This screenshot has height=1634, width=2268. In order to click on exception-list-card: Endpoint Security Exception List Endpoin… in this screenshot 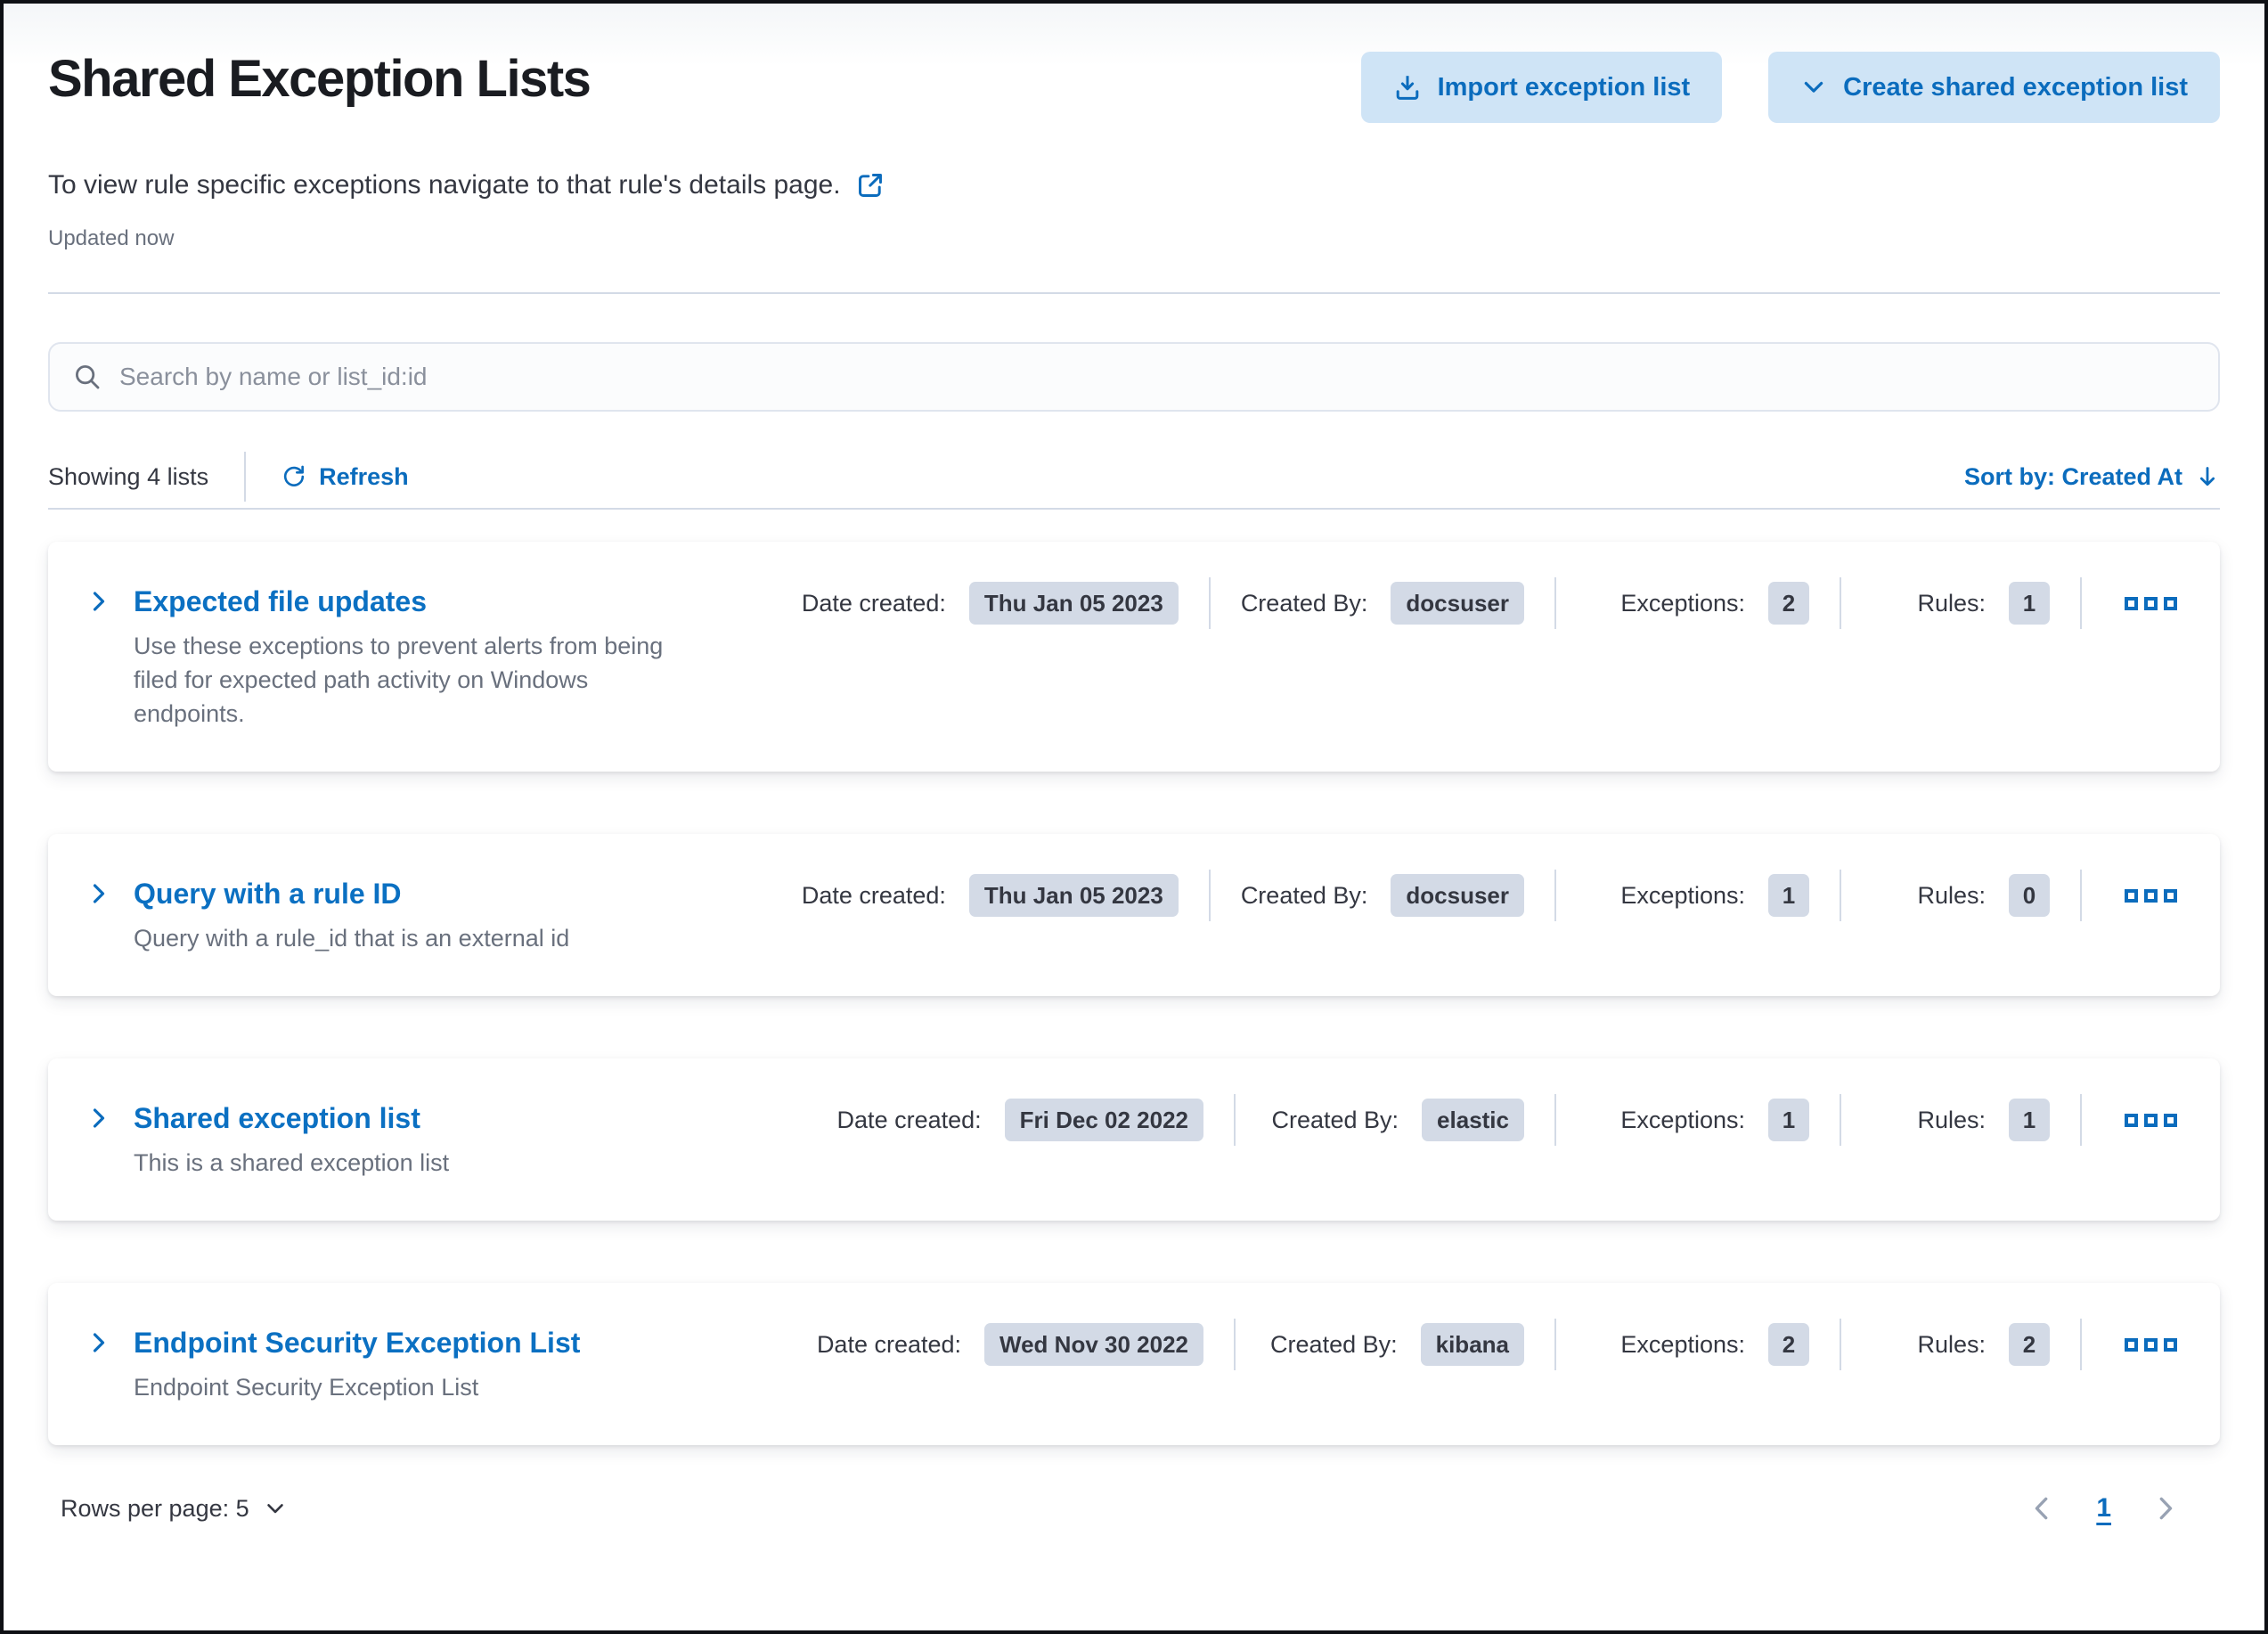, I will do `click(1134, 1364)`.